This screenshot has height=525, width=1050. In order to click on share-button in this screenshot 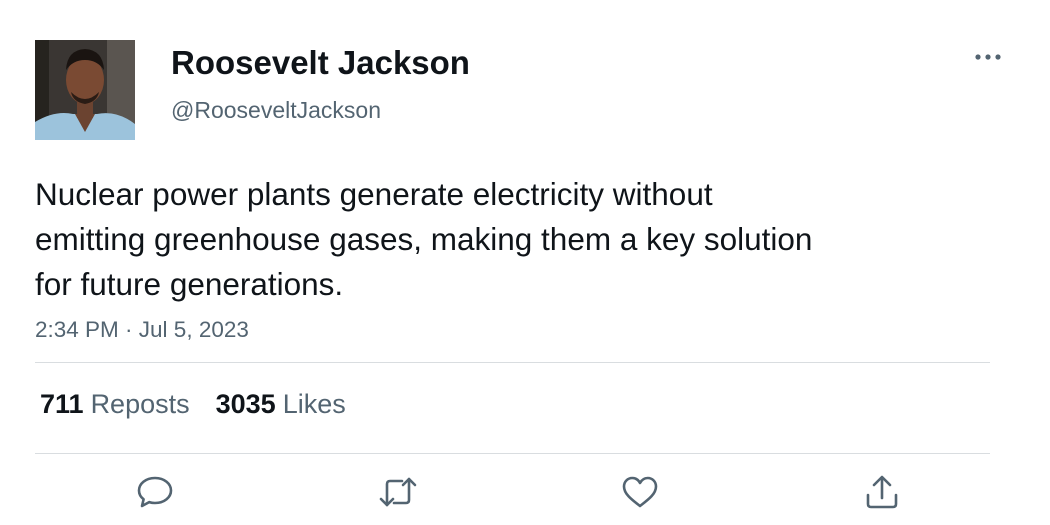, I will do `click(882, 494)`.